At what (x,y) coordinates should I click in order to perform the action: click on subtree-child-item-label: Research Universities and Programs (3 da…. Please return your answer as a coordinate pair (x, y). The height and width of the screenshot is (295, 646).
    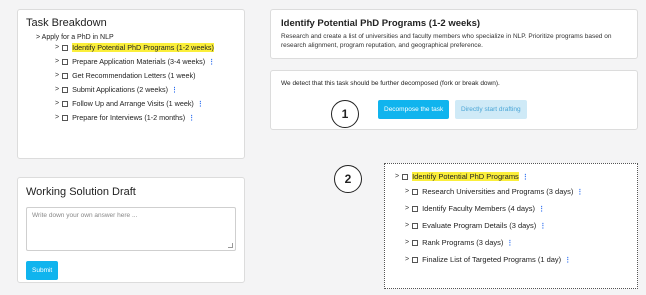
    Looking at the image, I should click on (498, 191).